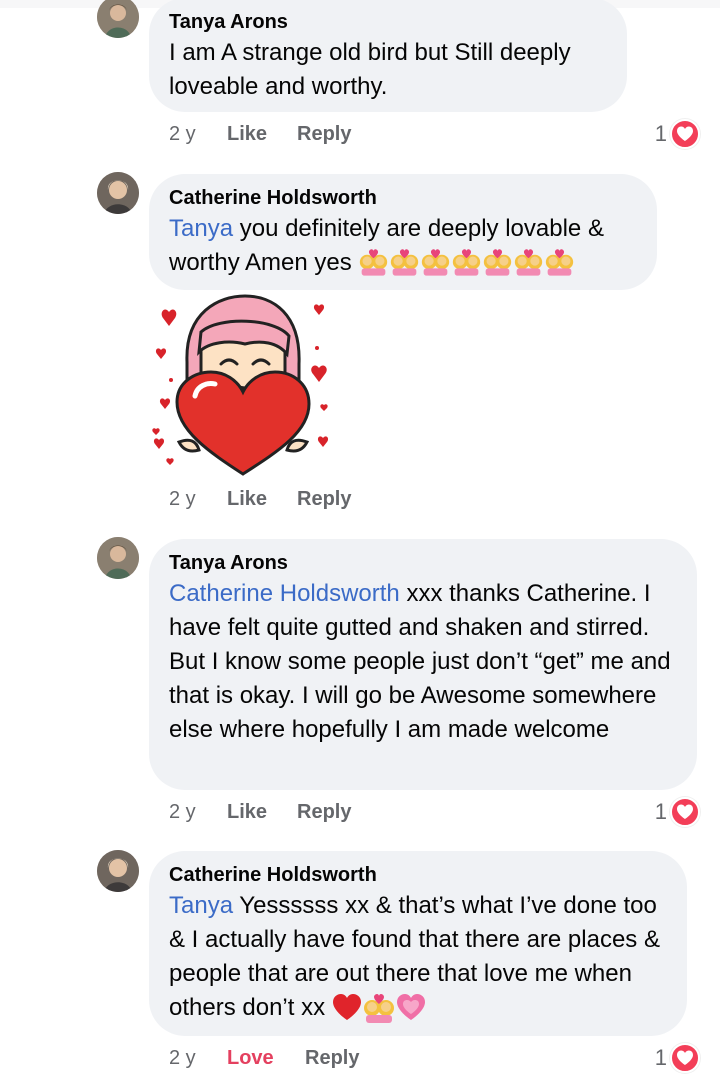 The image size is (720, 1081). Describe the element at coordinates (284, 593) in the screenshot. I see `mention-link: Catherine Holdsworth` at that location.